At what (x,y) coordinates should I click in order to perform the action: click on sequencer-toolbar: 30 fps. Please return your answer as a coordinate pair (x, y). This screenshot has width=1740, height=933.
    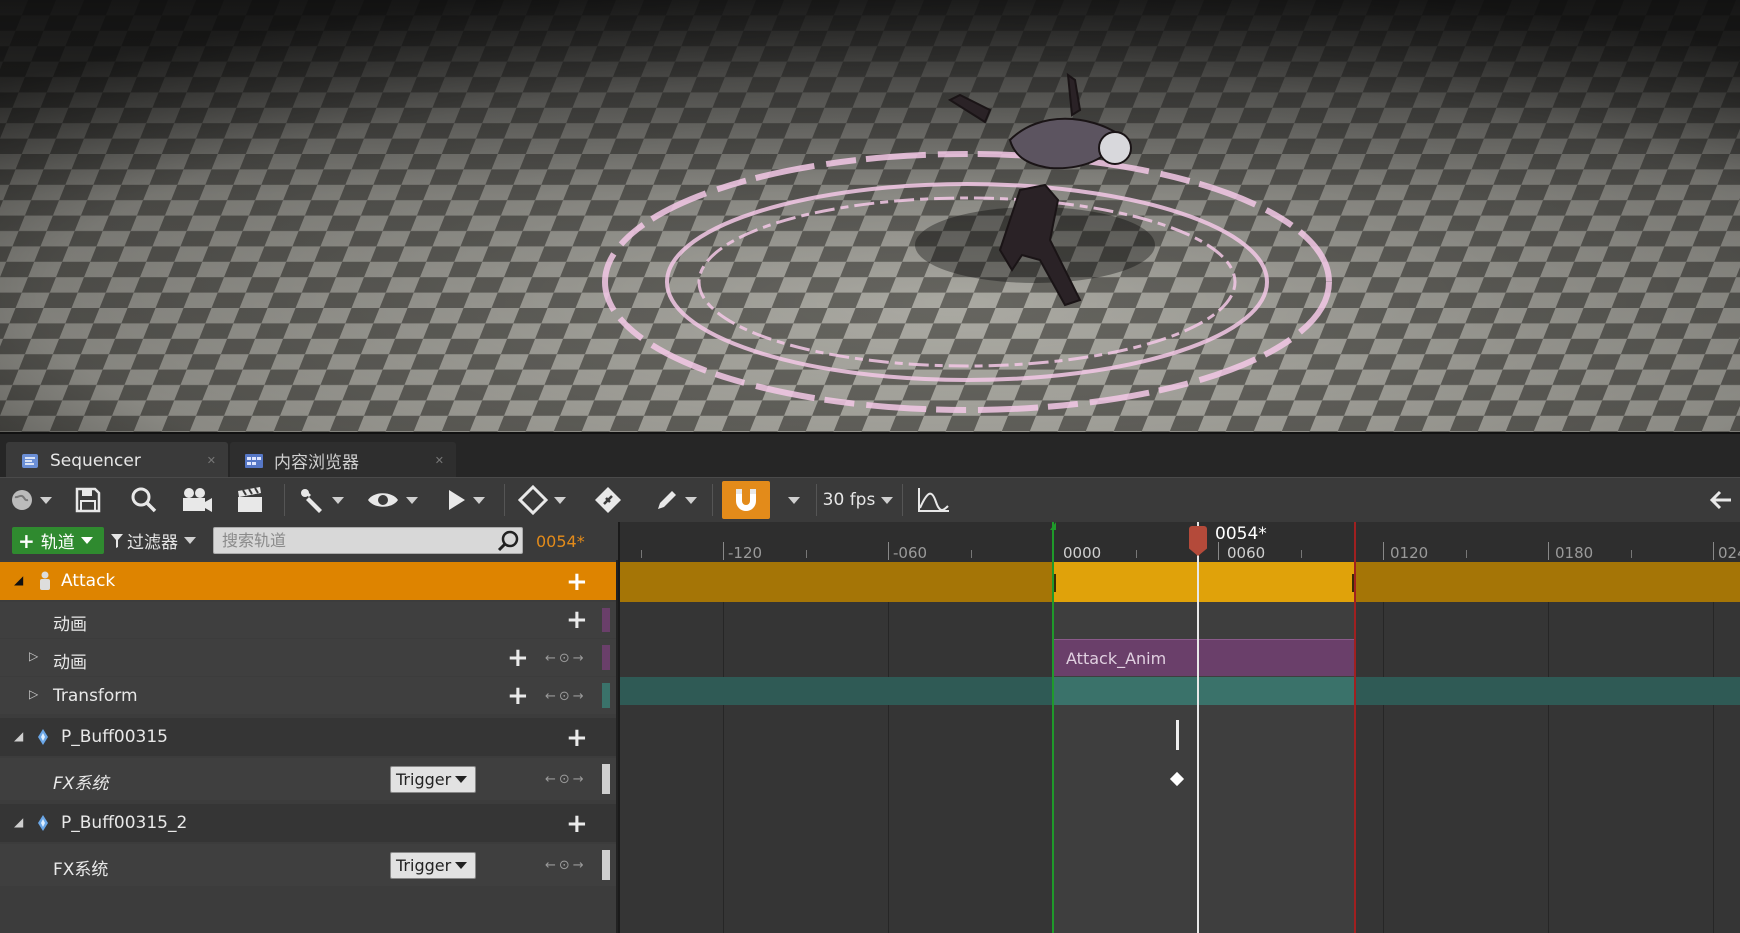
    Looking at the image, I should click on (870, 499).